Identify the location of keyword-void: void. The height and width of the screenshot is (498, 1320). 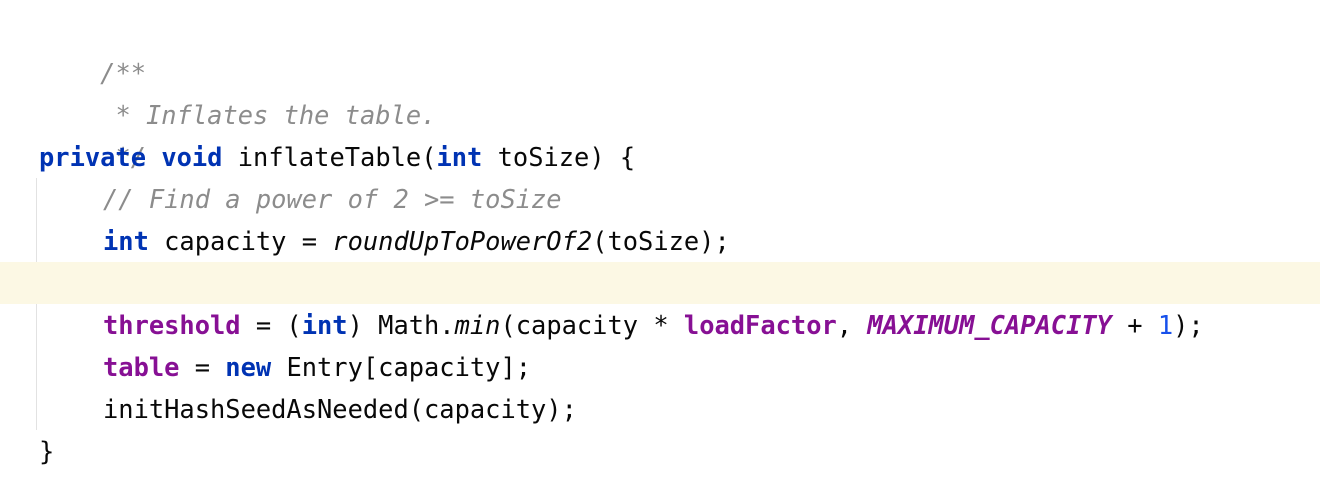
(192, 157).